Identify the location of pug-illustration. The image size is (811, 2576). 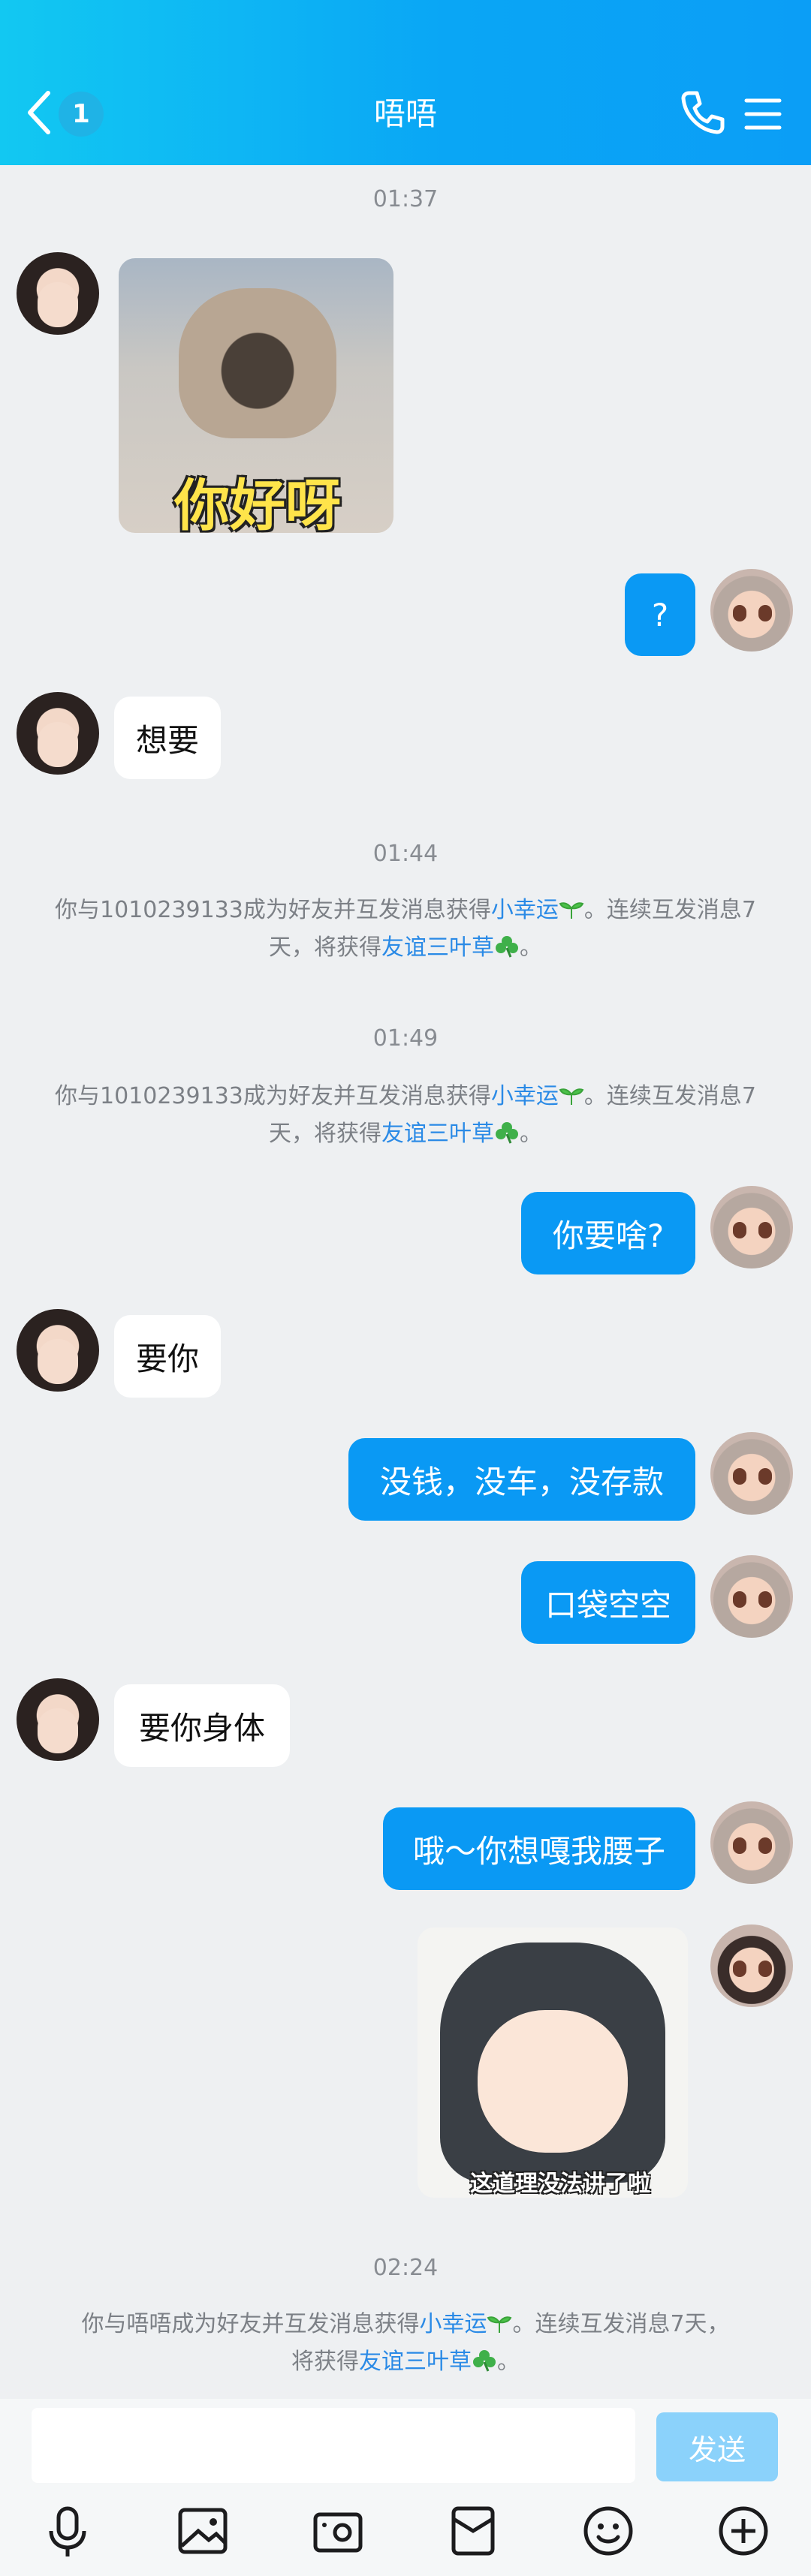
(257, 363).